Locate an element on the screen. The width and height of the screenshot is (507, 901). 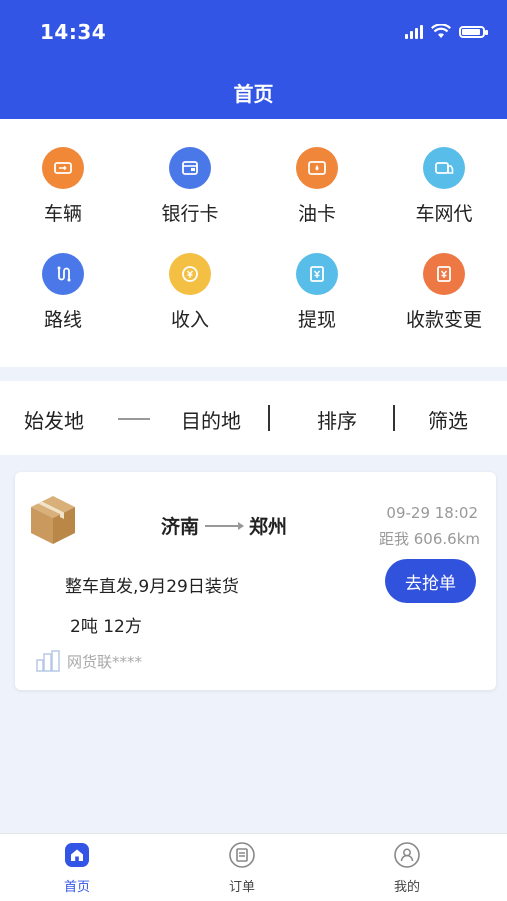
filter-sort: 排序 is located at coordinates (337, 419).